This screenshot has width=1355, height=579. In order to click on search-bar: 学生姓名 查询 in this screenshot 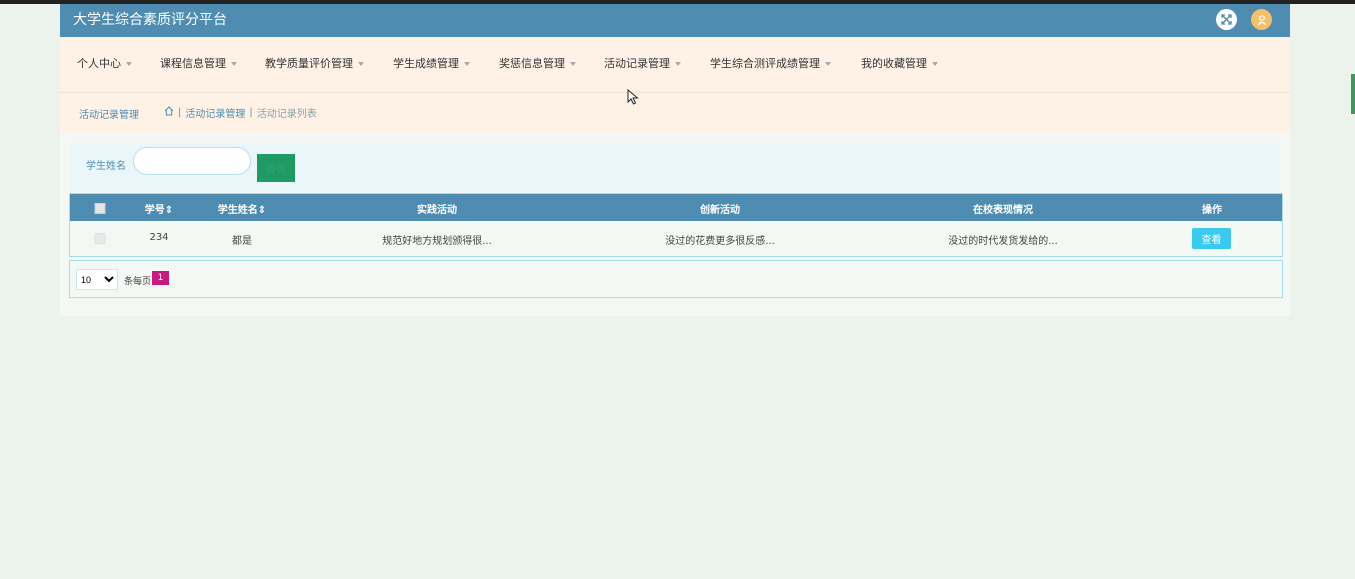, I will do `click(675, 167)`.